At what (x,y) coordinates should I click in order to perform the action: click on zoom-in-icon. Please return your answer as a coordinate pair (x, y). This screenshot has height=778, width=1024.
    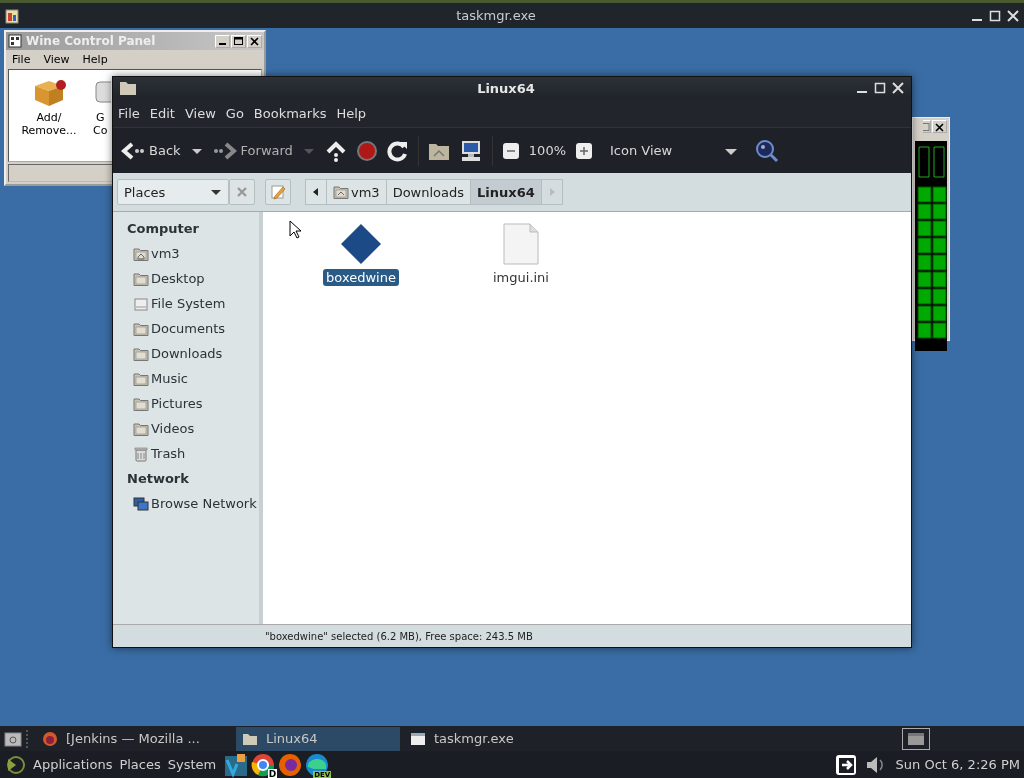
    Looking at the image, I should click on (584, 150).